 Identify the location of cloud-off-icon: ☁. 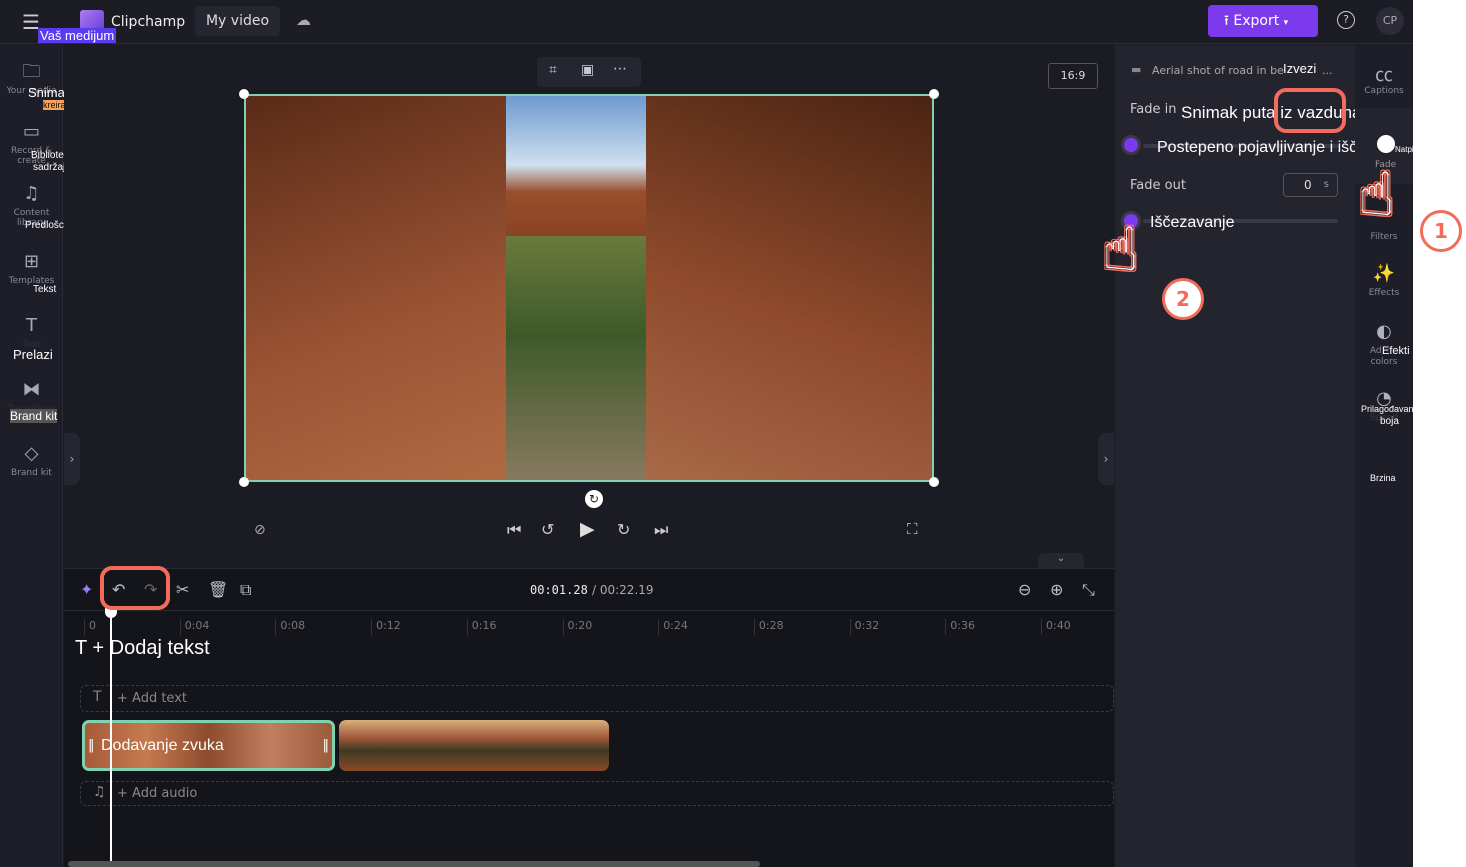
(303, 20).